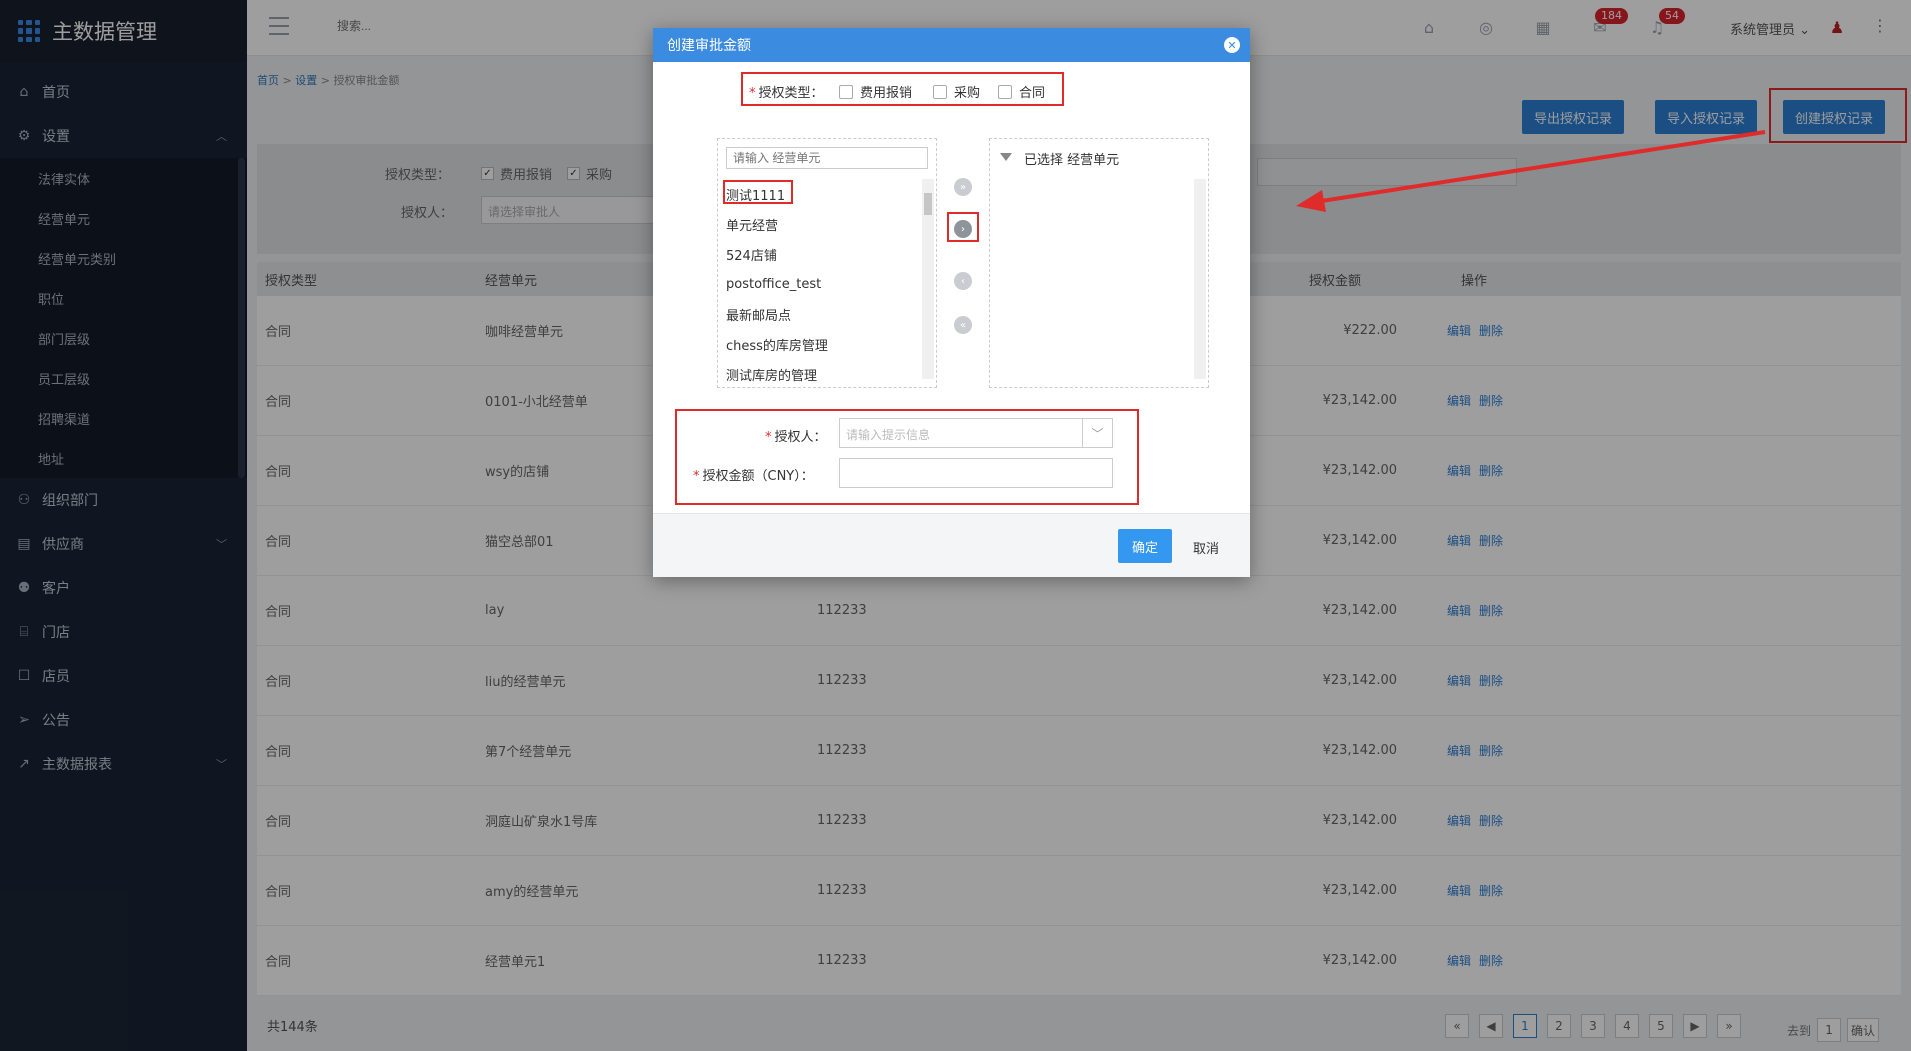 This screenshot has width=1911, height=1051. Describe the element at coordinates (777, 374) in the screenshot. I see `unit-item: 测试库房的管理` at that location.